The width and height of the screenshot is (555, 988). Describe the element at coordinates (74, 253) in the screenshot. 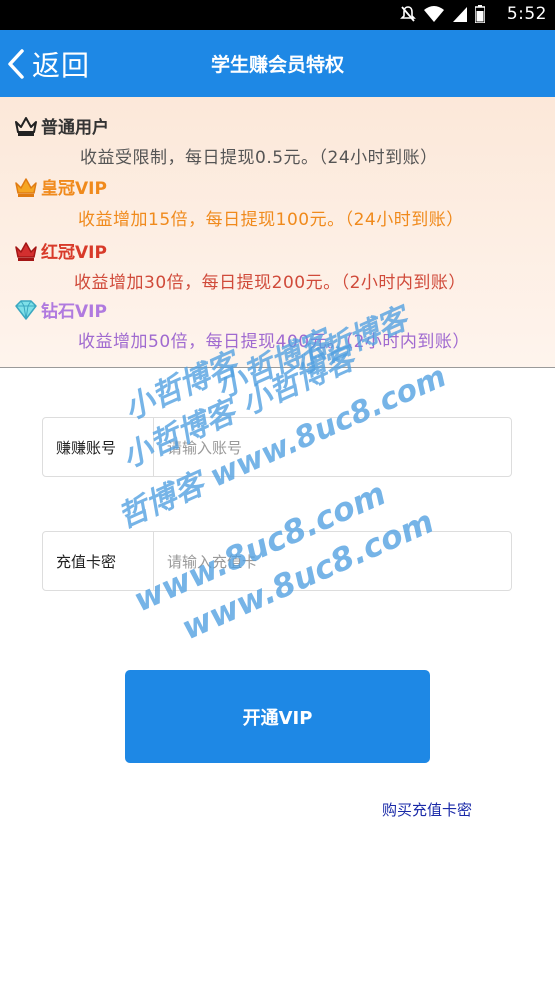

I see `tier-name: 红冠VIP` at that location.